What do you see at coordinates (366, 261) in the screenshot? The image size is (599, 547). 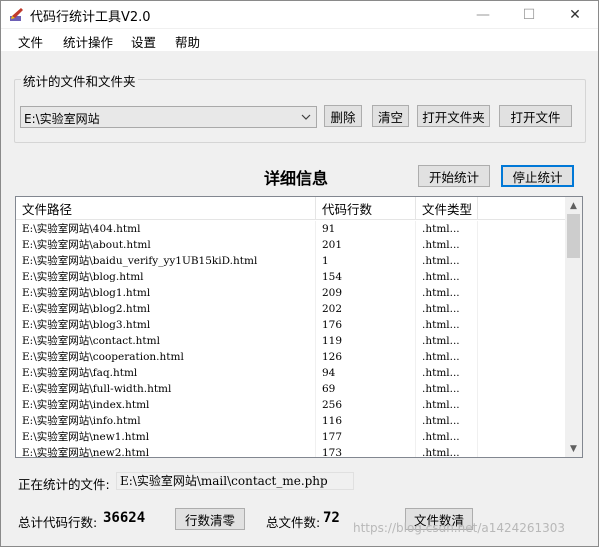 I see `cell-lines: 1` at bounding box center [366, 261].